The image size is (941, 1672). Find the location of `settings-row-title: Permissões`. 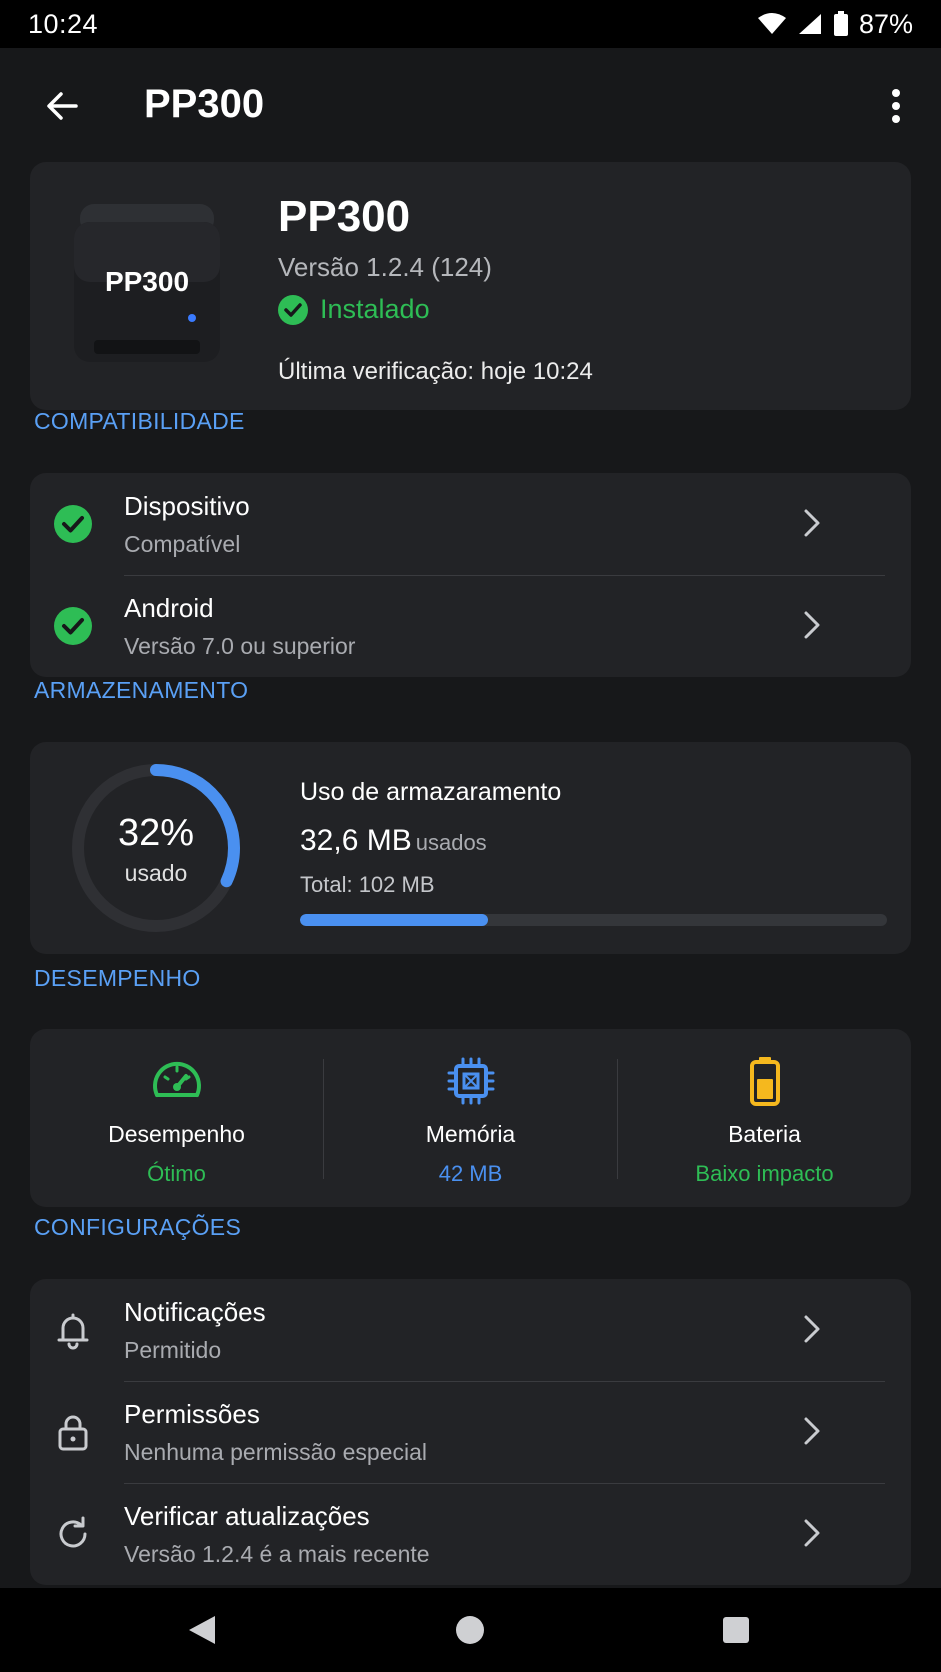

settings-row-title: Permissões is located at coordinates (192, 1414).